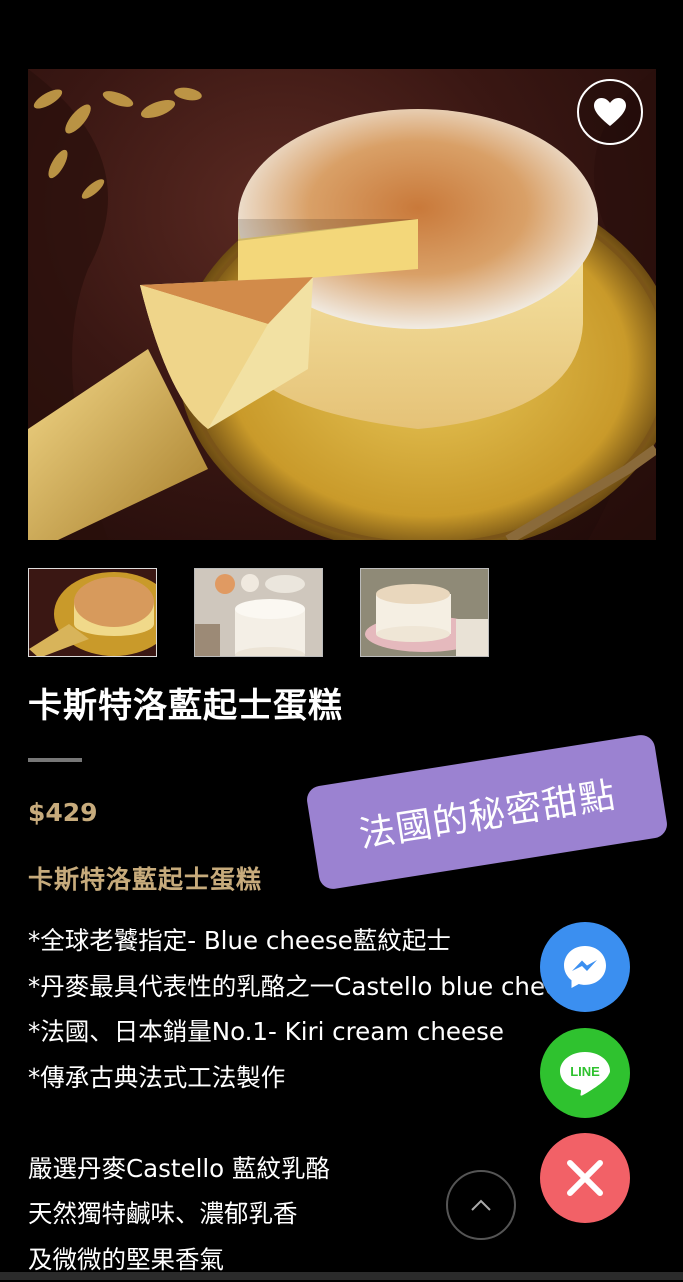 This screenshot has height=1282, width=683. I want to click on bottom-bar, so click(341, 1276).